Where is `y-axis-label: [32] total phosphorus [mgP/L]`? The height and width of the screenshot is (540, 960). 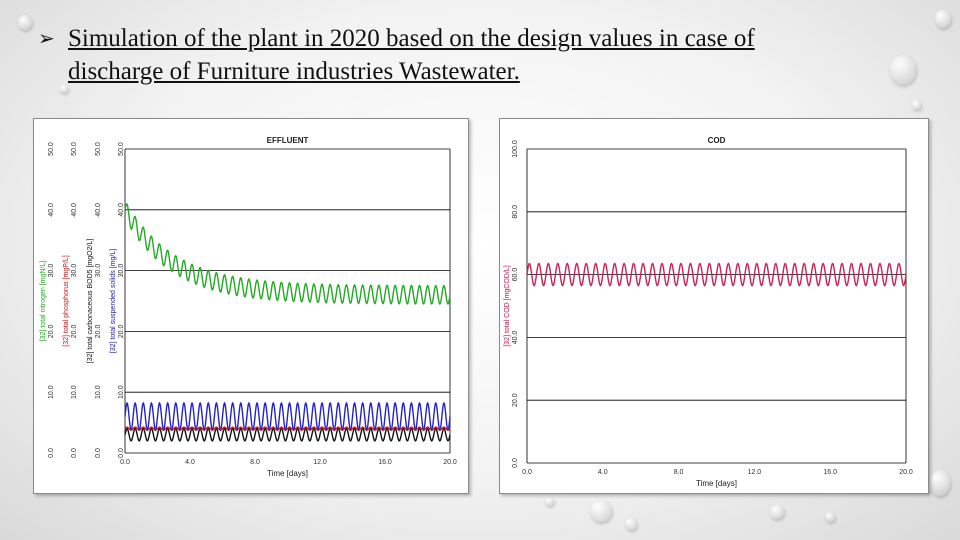 y-axis-label: [32] total phosphorus [mgP/L] is located at coordinates (66, 300).